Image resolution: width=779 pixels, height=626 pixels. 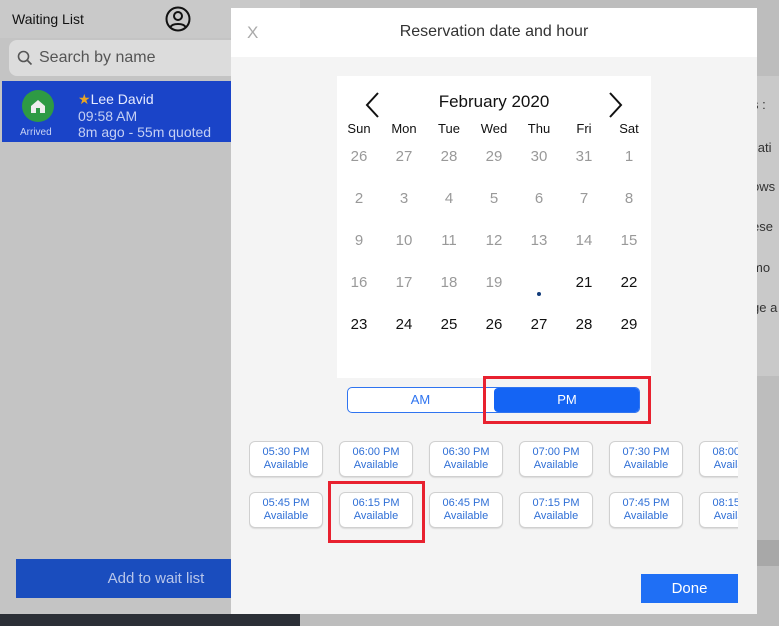 I want to click on time-slot: 07:15 PM Available, so click(x=556, y=510).